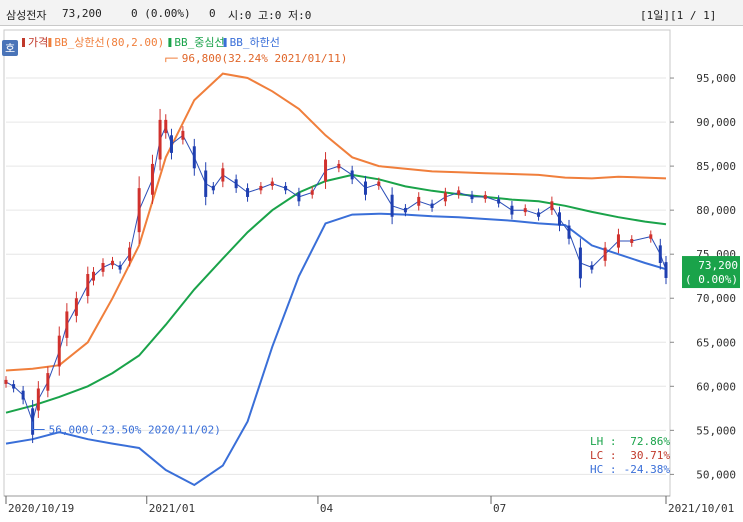 The image size is (743, 522). Describe the element at coordinates (499, 508) in the screenshot. I see `x-tick-label: 07` at that location.